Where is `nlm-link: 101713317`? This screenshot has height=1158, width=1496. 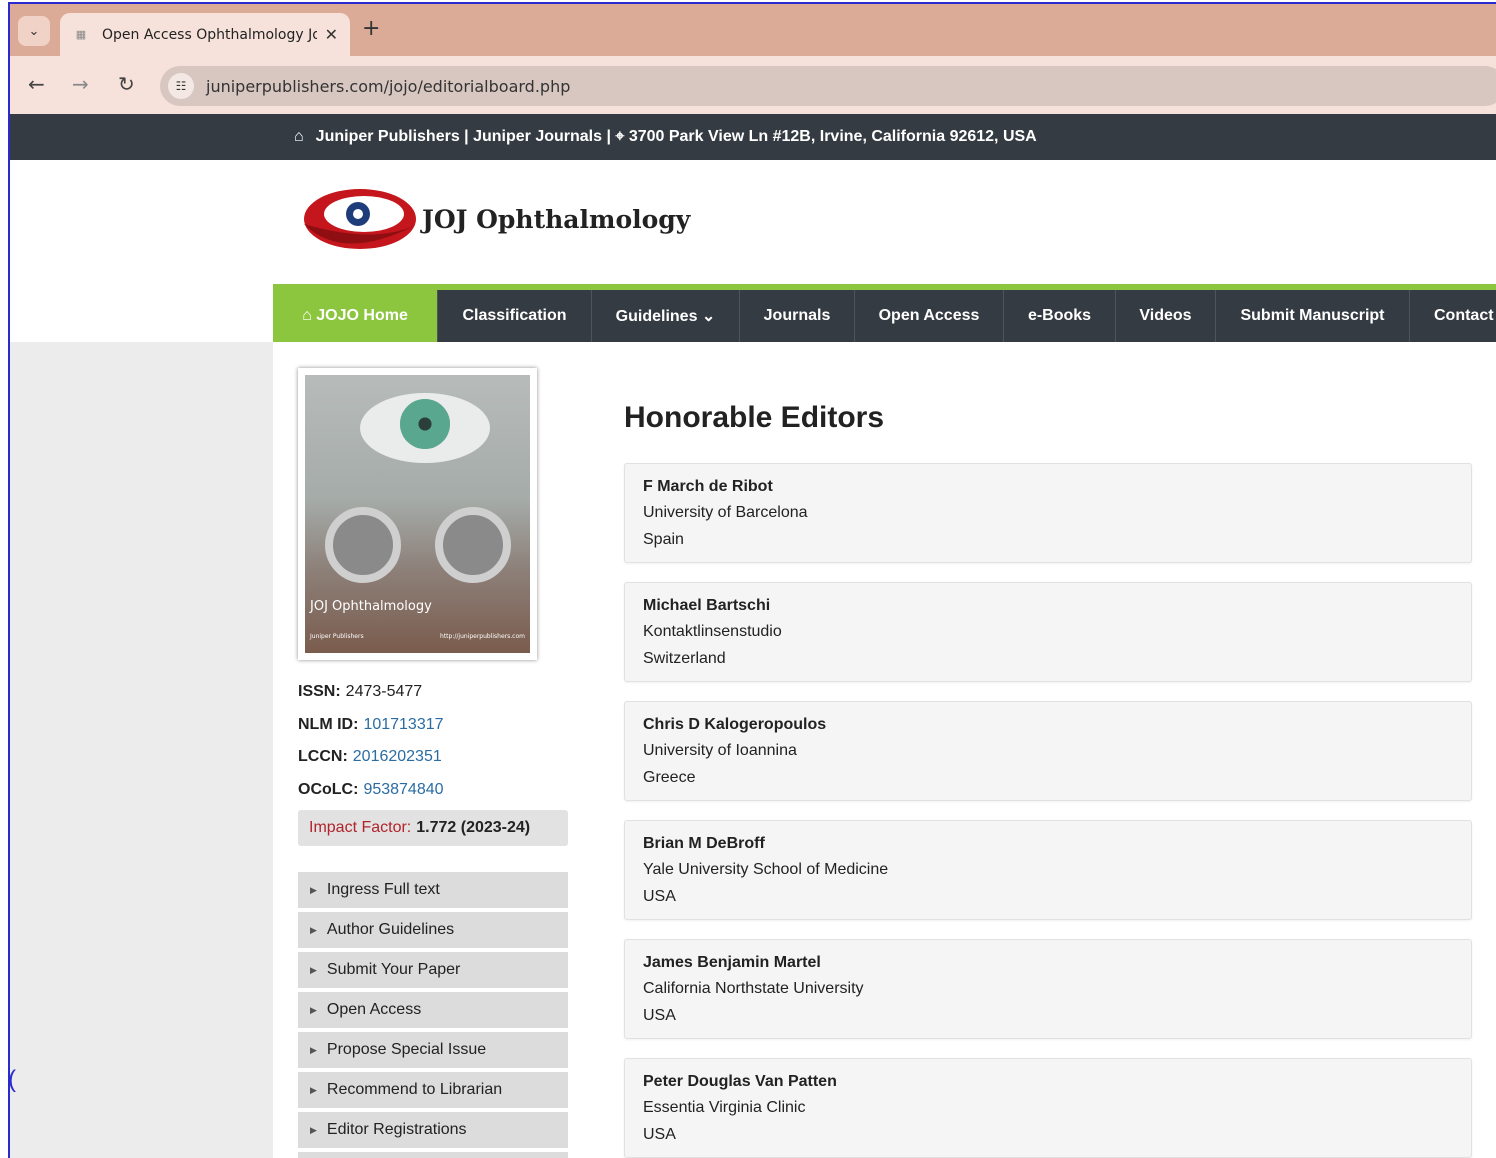
nlm-link: 101713317 is located at coordinates (403, 725).